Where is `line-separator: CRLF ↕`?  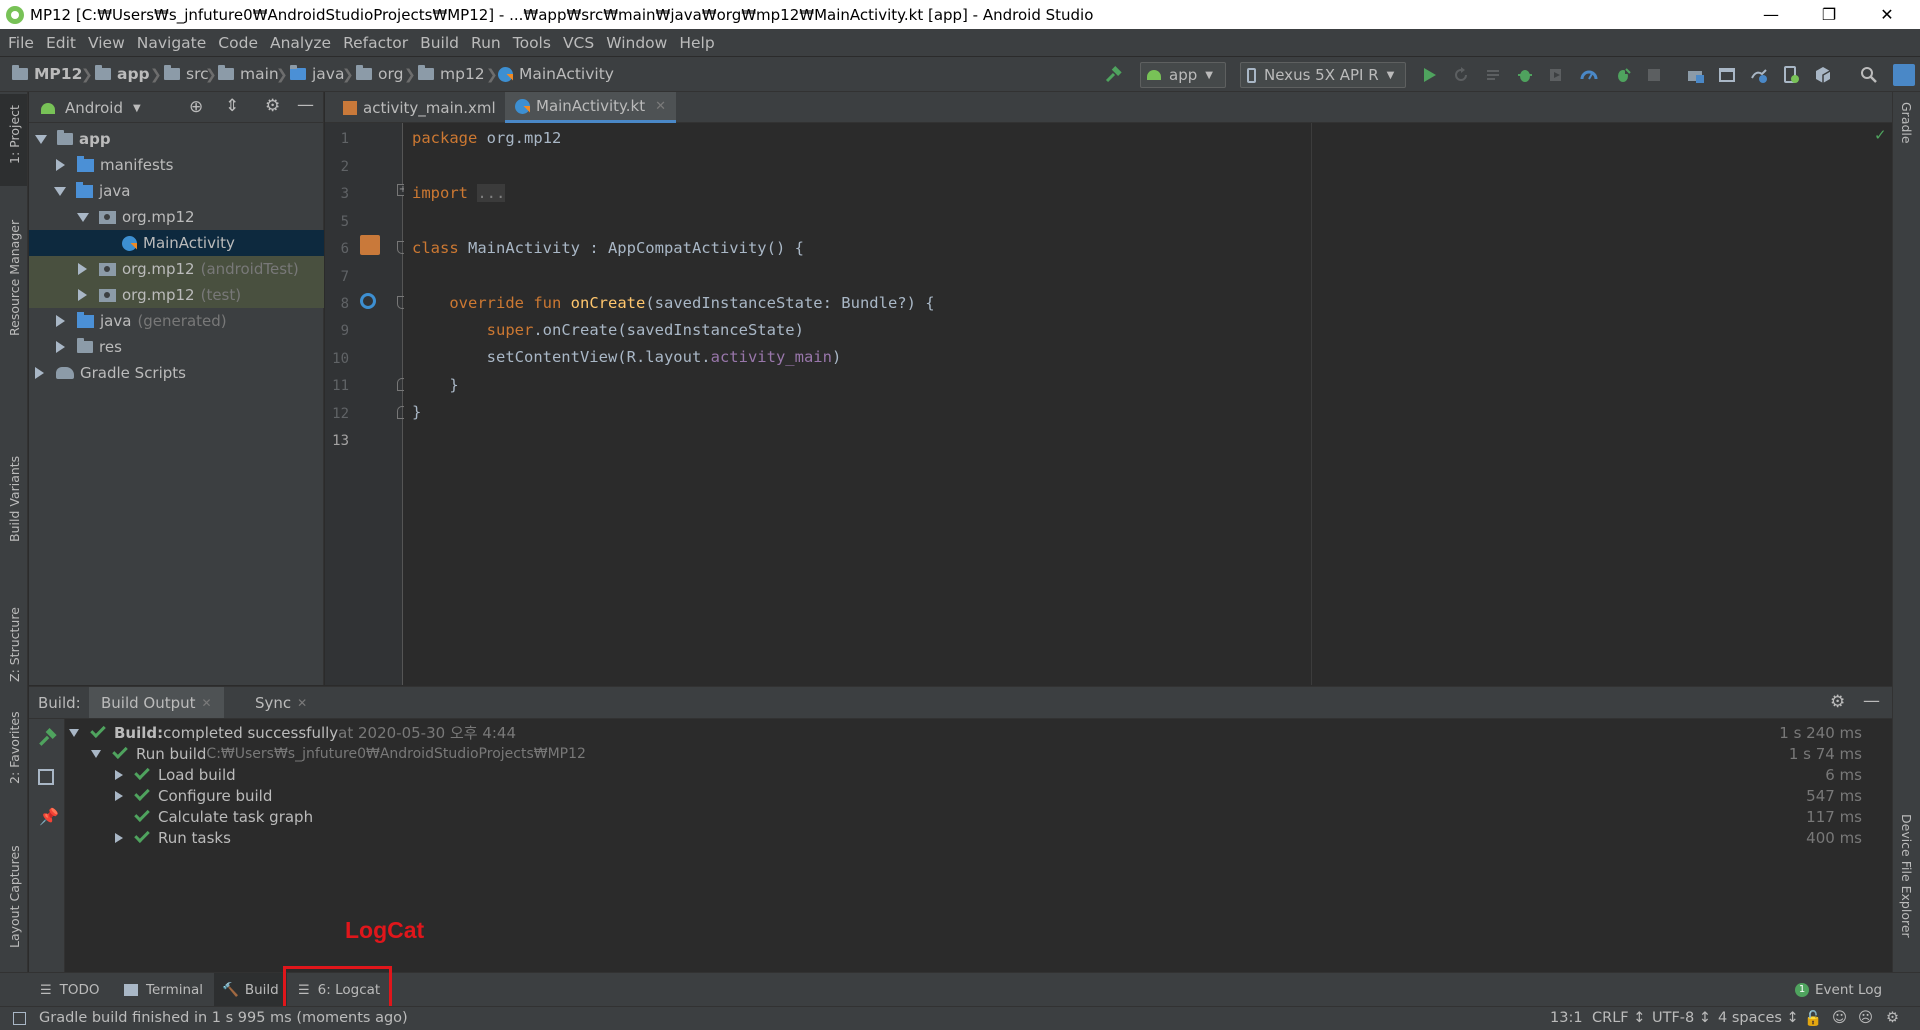 line-separator: CRLF ↕ is located at coordinates (1618, 1018).